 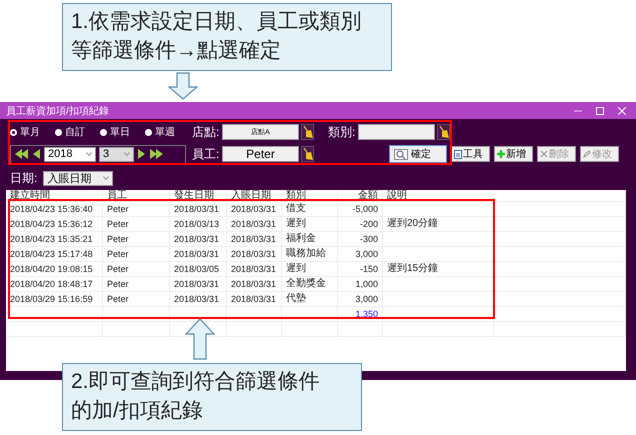 I want to click on table-cell: 職務加給, so click(x=310, y=254).